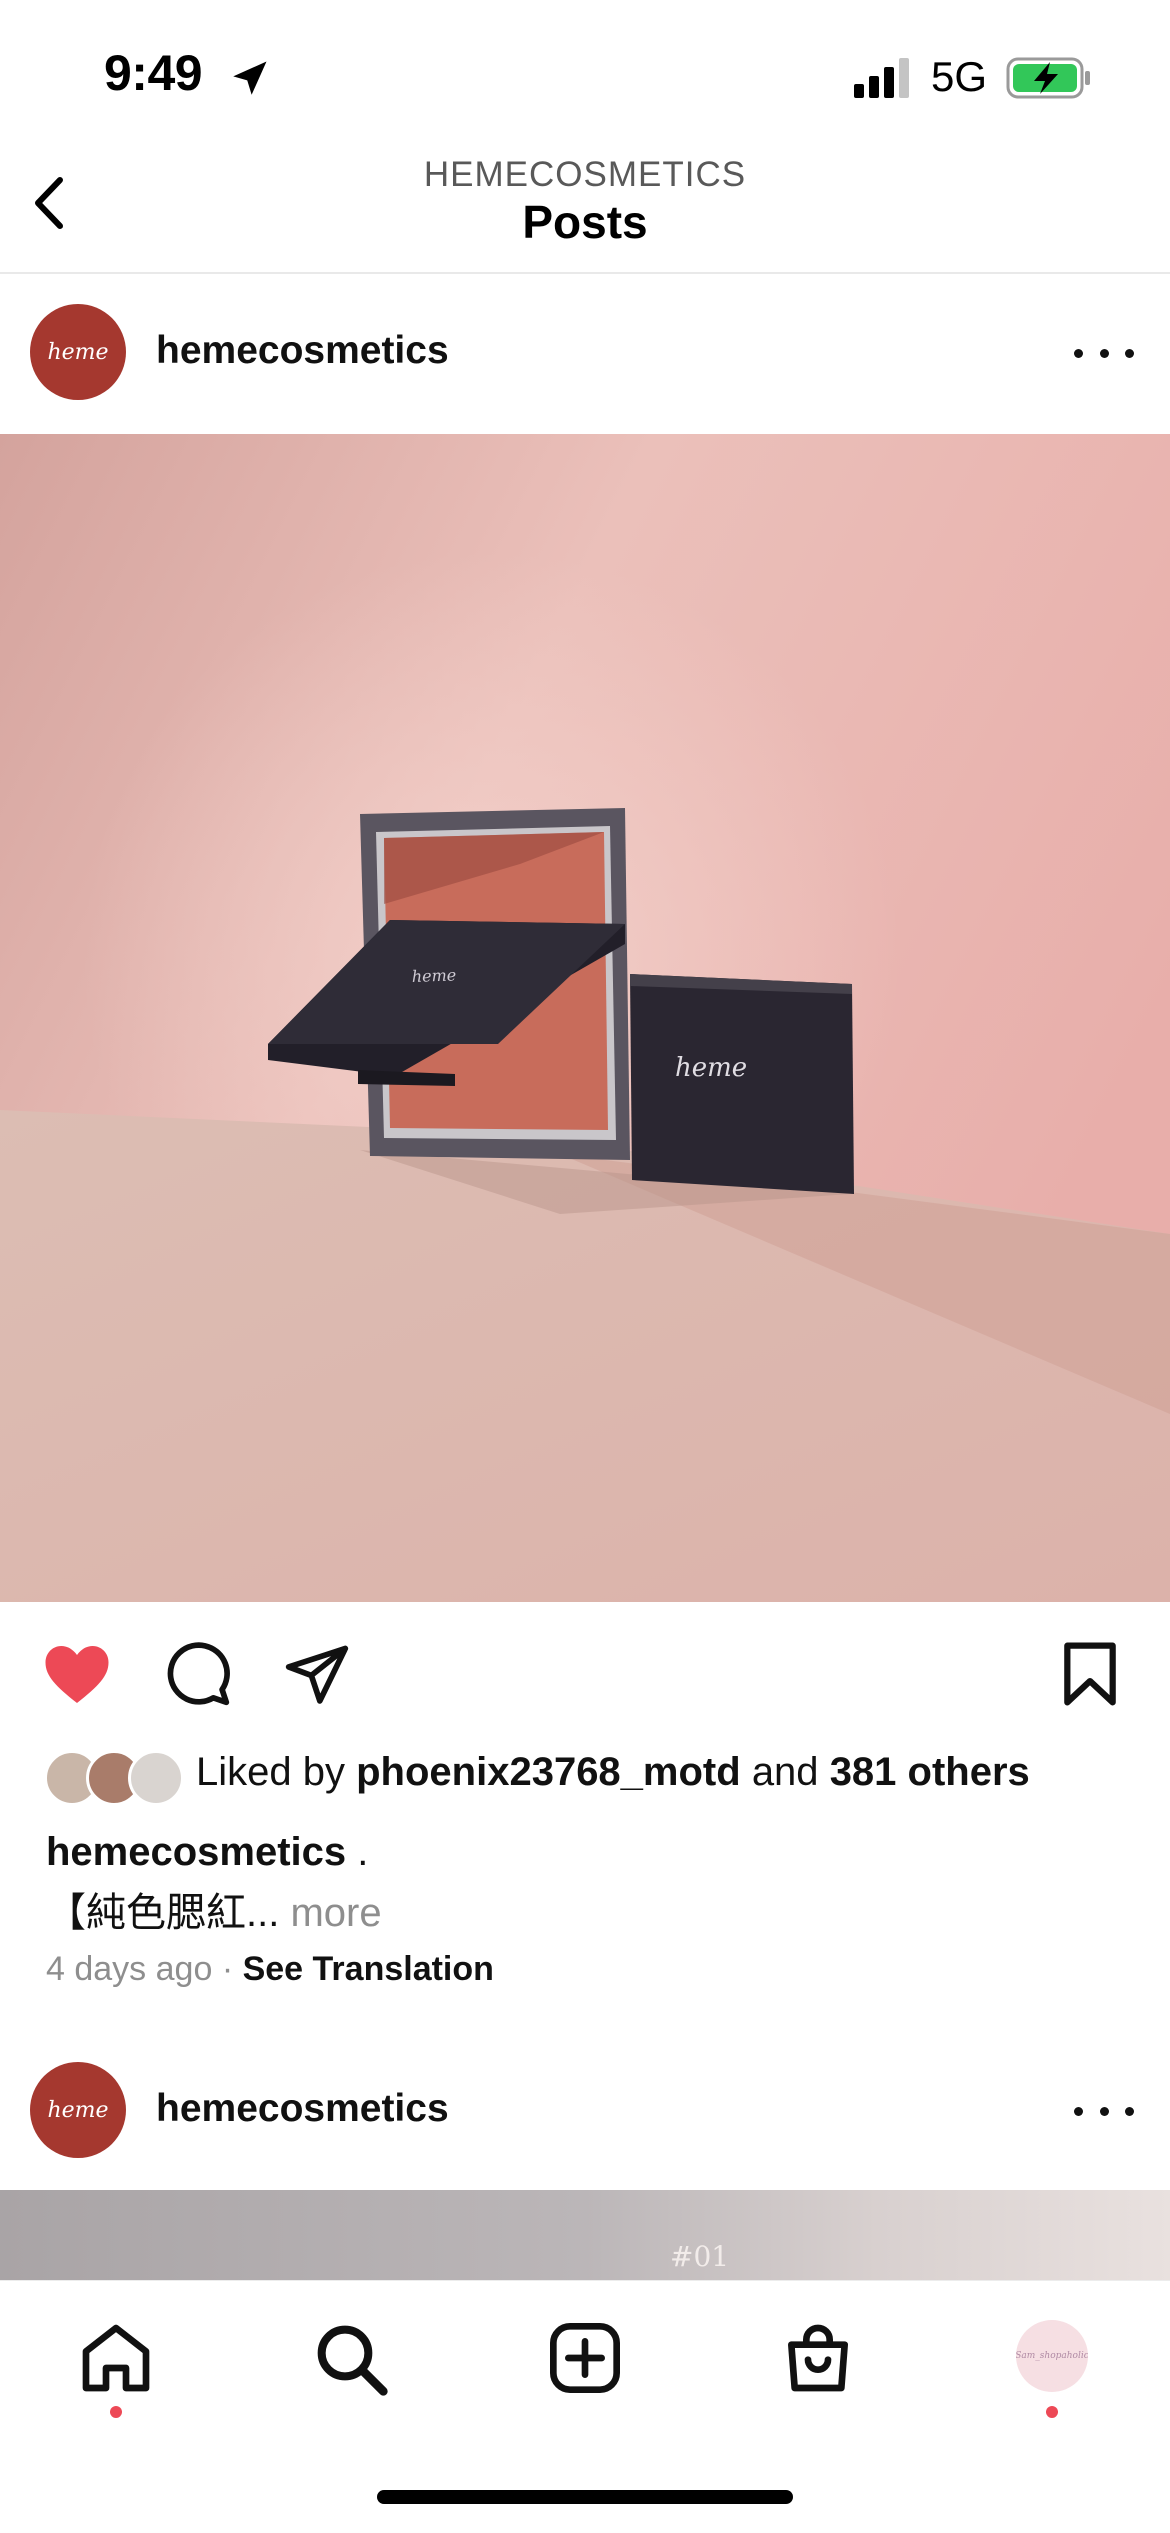 Image resolution: width=1170 pixels, height=2533 pixels. Describe the element at coordinates (368, 1969) in the screenshot. I see `see-translation-link: See Translation` at that location.